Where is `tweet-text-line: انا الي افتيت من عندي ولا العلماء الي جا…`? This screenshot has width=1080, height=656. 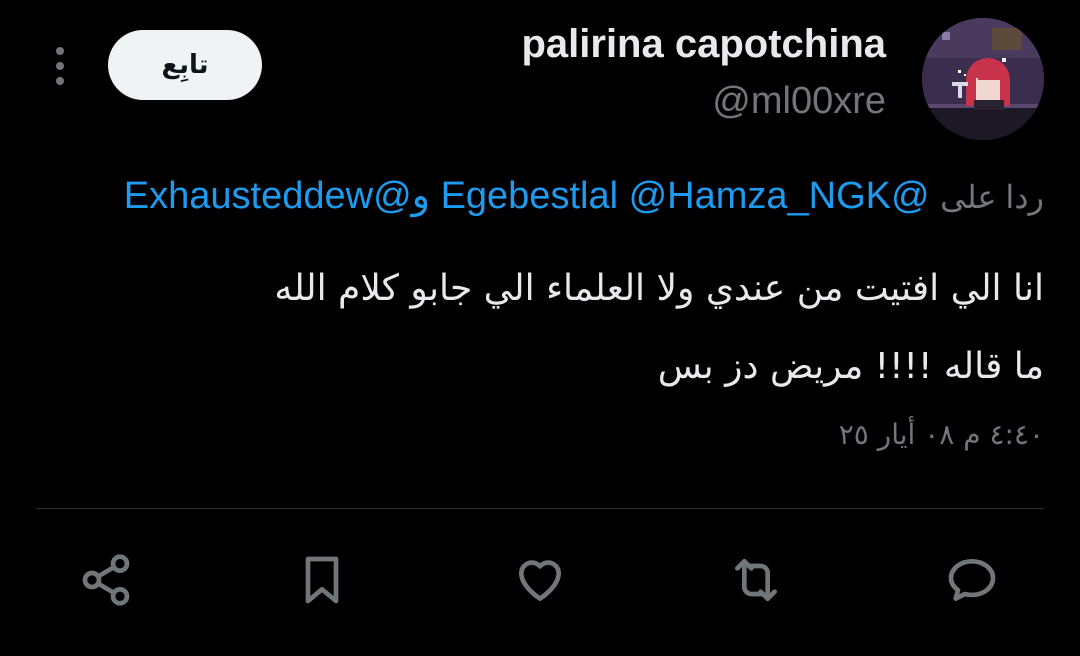 tweet-text-line: انا الي افتيت من عندي ولا العلماء الي جا… is located at coordinates (659, 288).